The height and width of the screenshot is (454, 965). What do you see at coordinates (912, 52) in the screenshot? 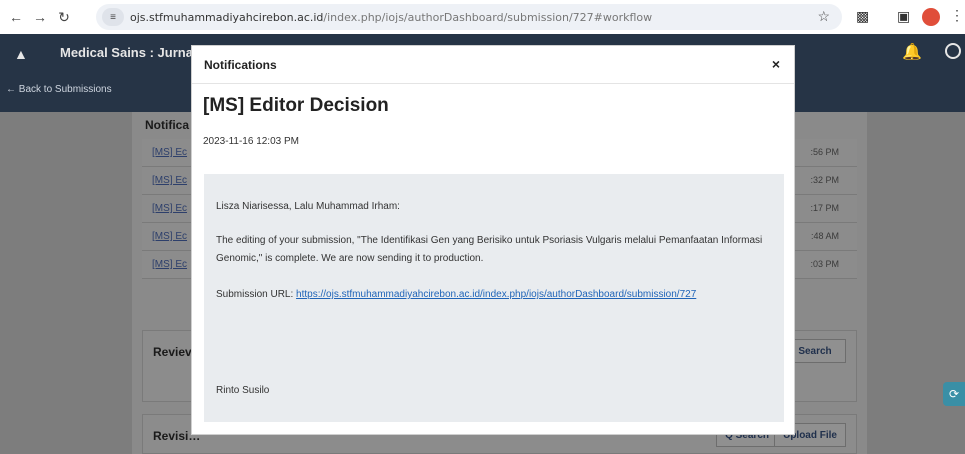
I see `notifications-bell-icon: 🔔` at bounding box center [912, 52].